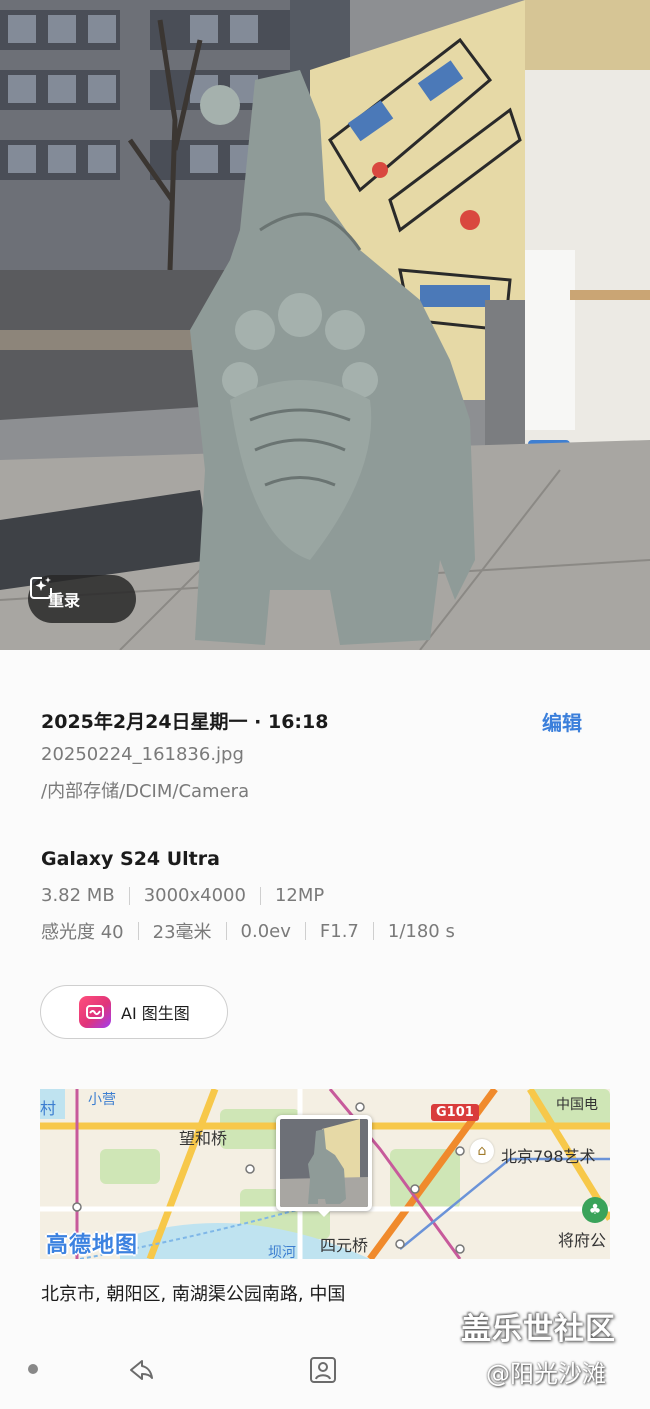  I want to click on focal-length: 23毫米, so click(182, 932).